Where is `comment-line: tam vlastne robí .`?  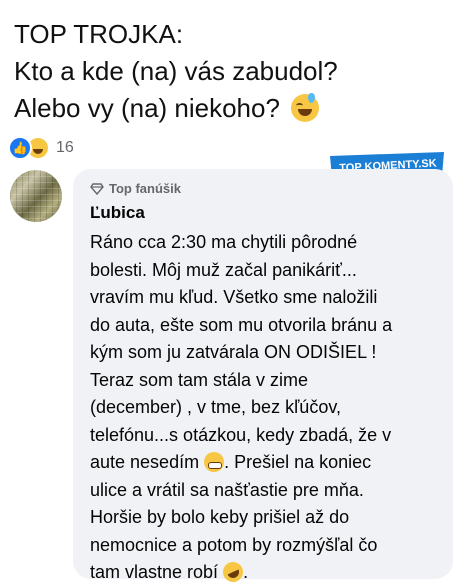 comment-line: tam vlastne robí . is located at coordinates (270, 572).